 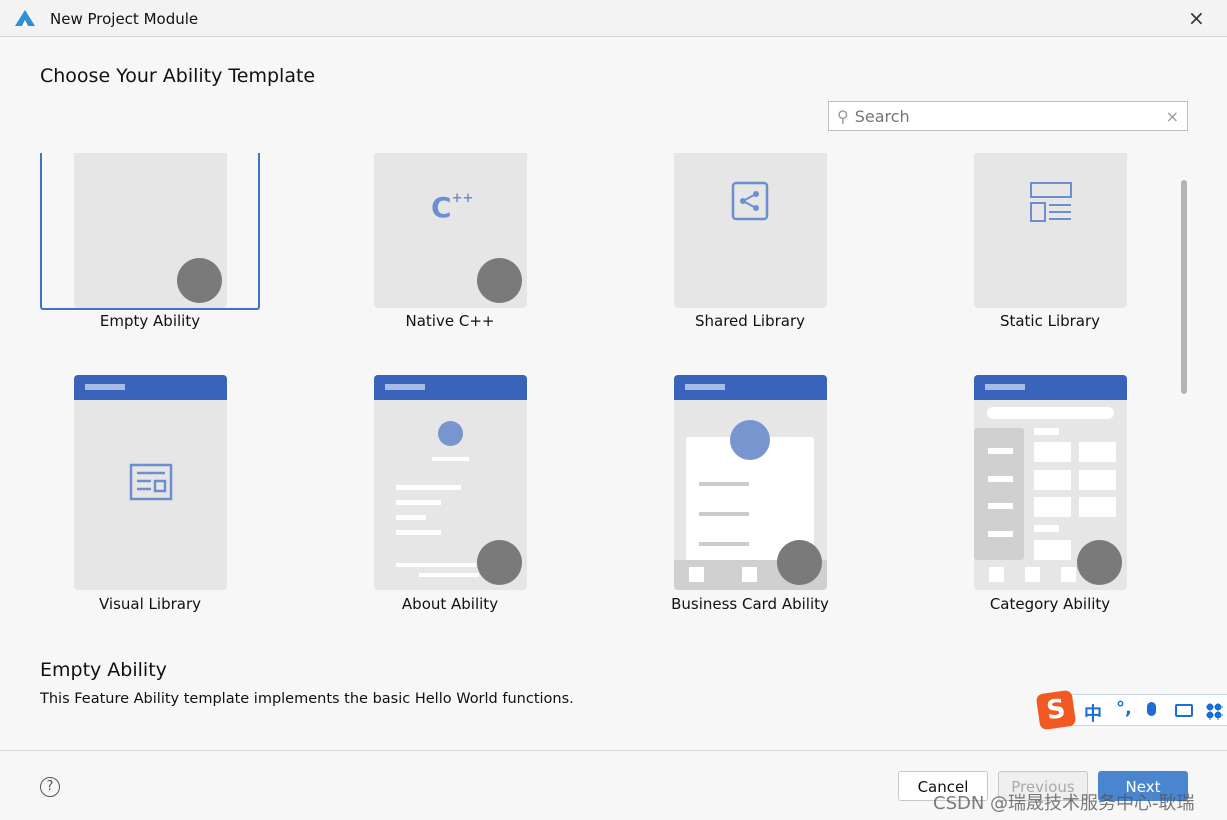 What do you see at coordinates (613, 18) in the screenshot?
I see `title-bar: New Project Module ×` at bounding box center [613, 18].